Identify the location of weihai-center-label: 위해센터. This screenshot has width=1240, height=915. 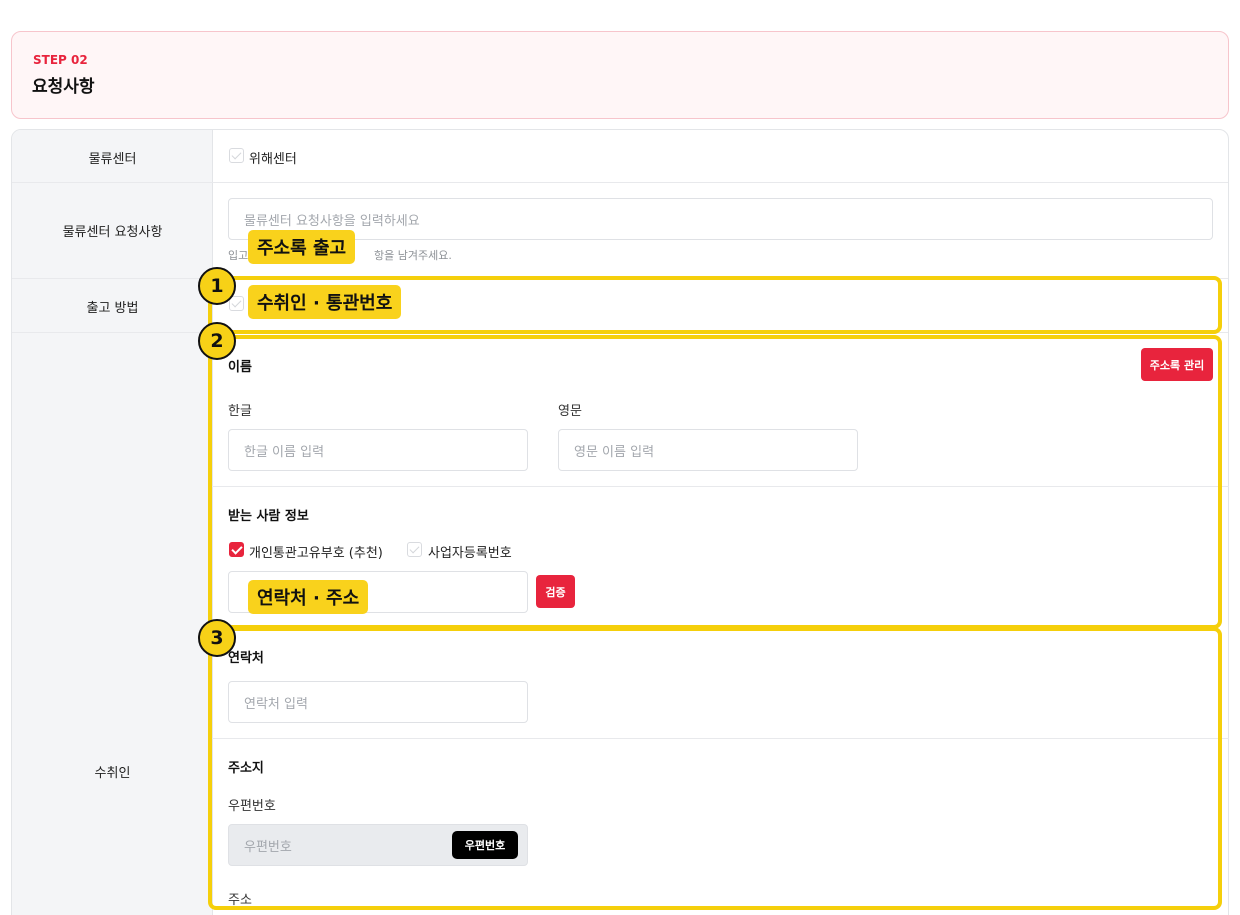
(273, 159).